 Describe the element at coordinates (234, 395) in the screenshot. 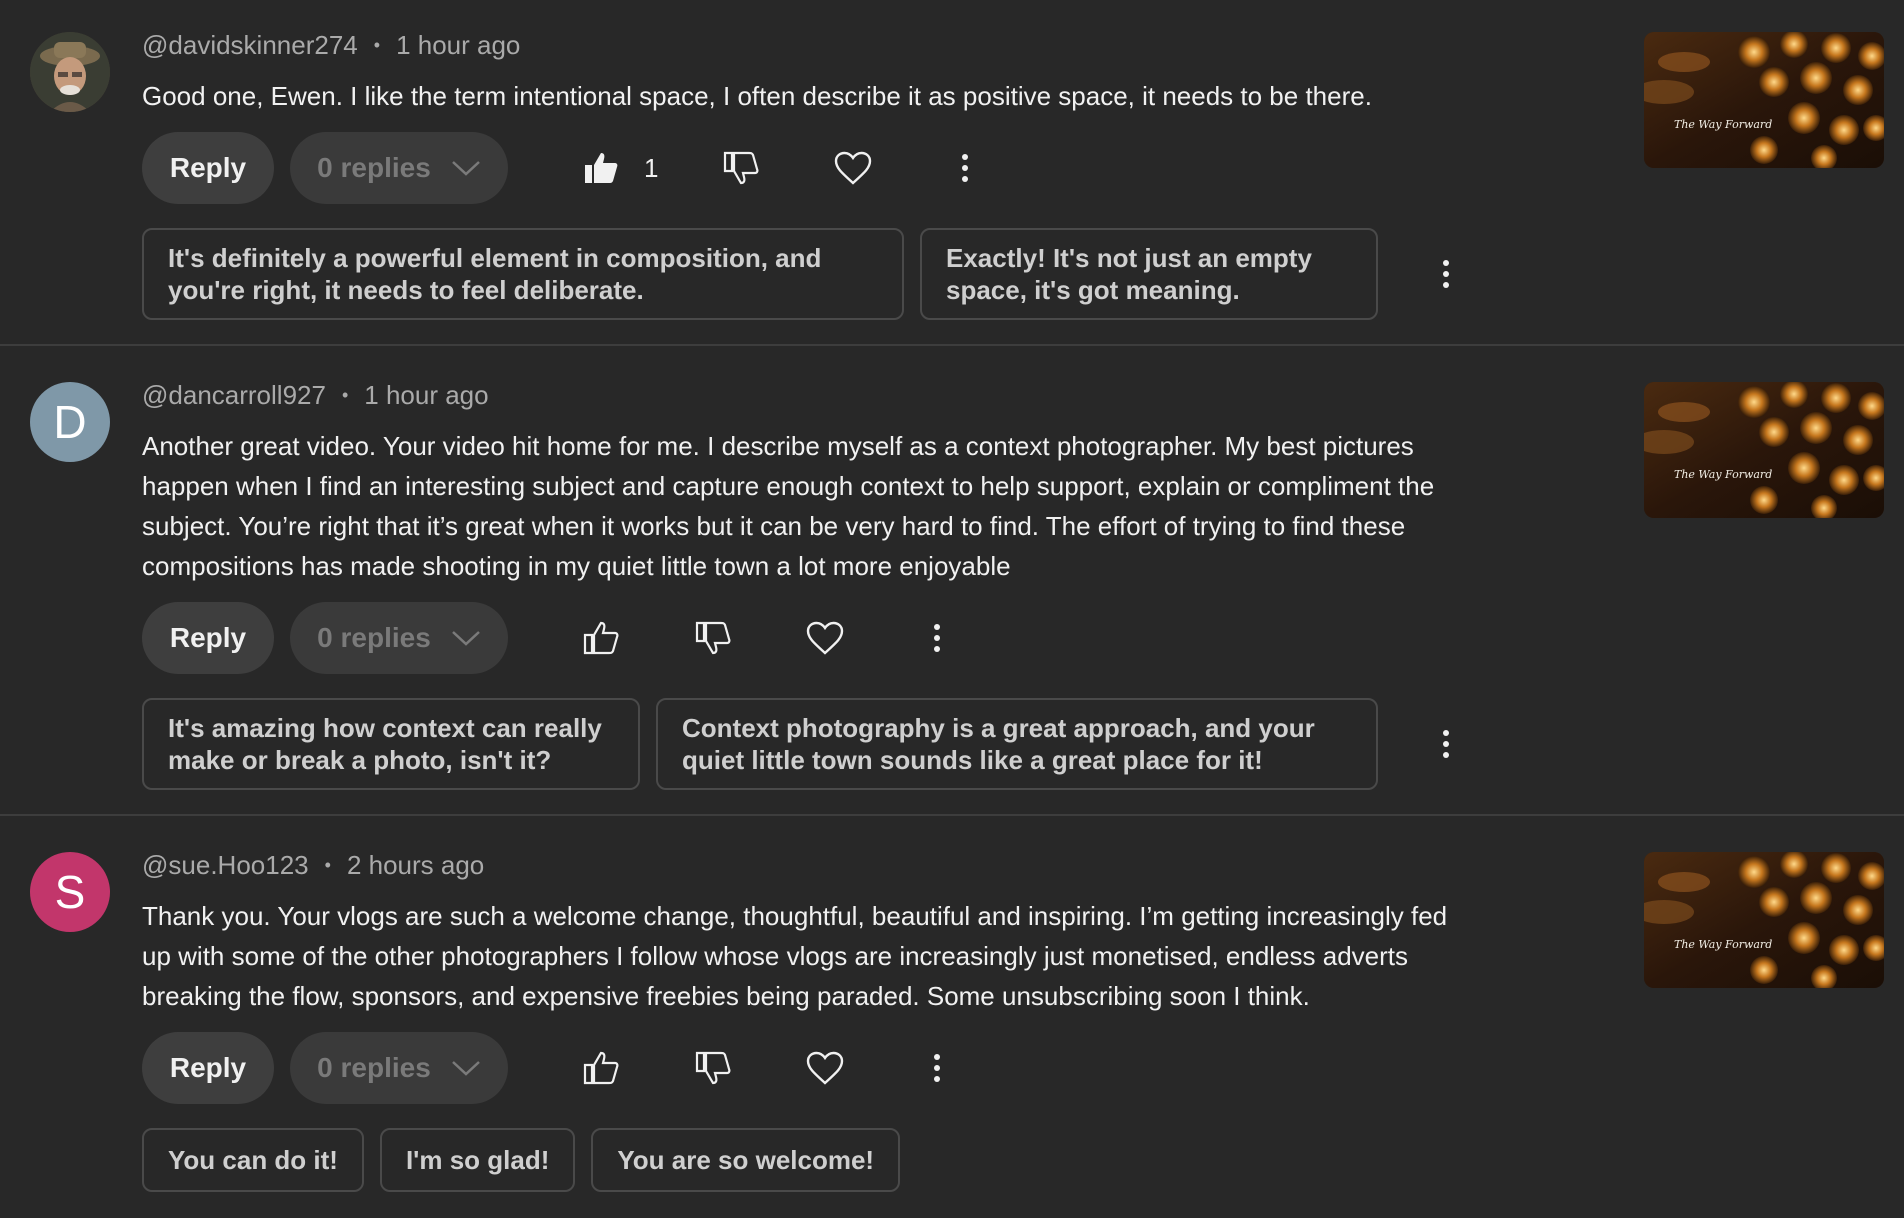

I see `username: @dancarroll927` at that location.